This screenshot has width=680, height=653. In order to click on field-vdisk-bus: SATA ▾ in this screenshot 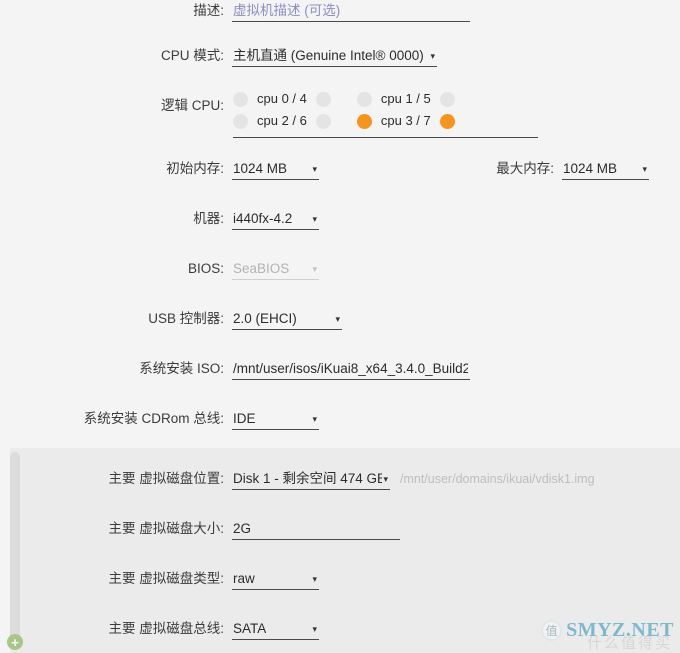, I will do `click(275, 629)`.